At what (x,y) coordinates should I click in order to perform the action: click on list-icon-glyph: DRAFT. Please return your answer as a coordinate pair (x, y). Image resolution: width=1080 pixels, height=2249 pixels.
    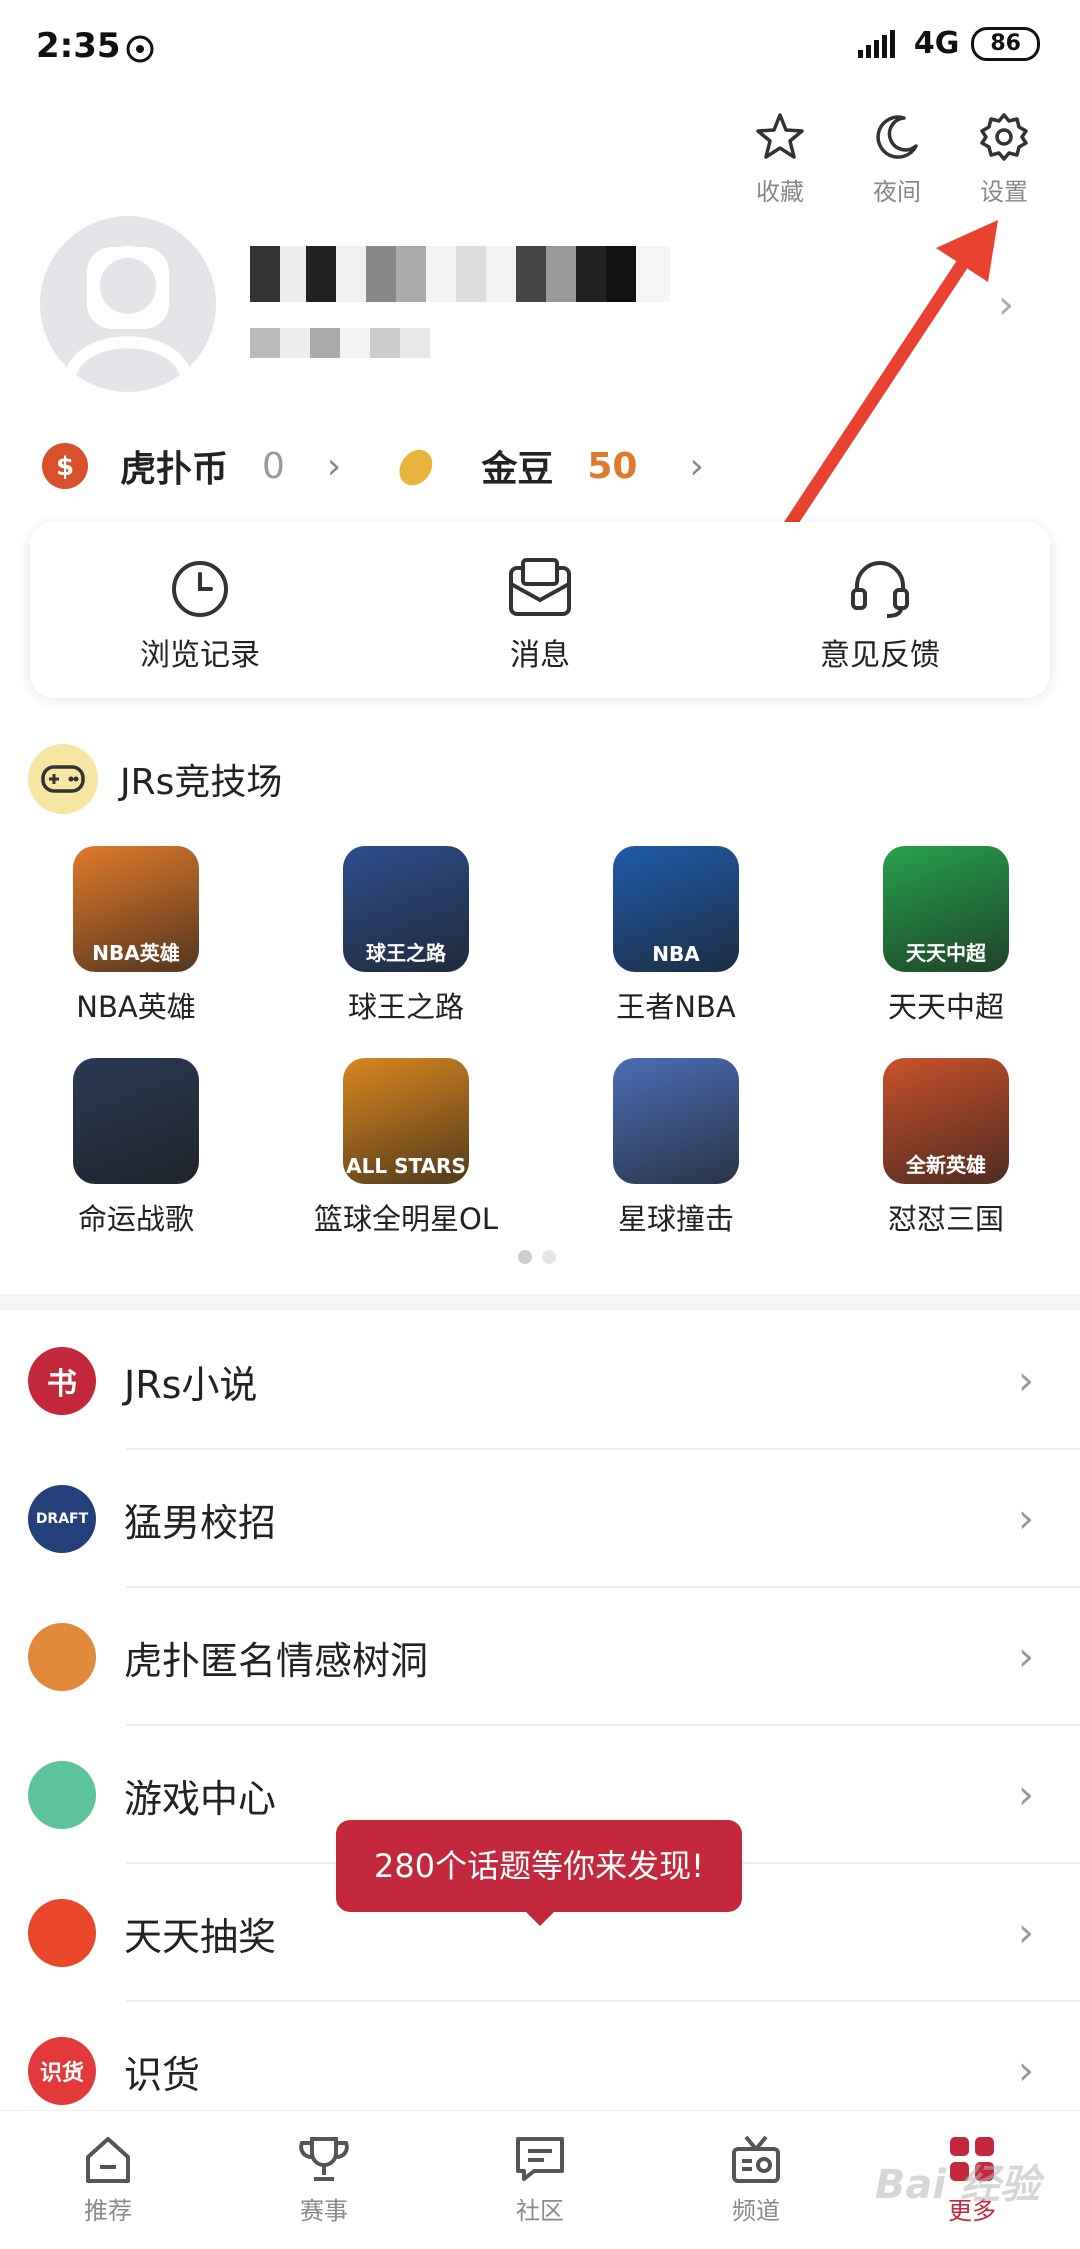
    Looking at the image, I should click on (62, 1519).